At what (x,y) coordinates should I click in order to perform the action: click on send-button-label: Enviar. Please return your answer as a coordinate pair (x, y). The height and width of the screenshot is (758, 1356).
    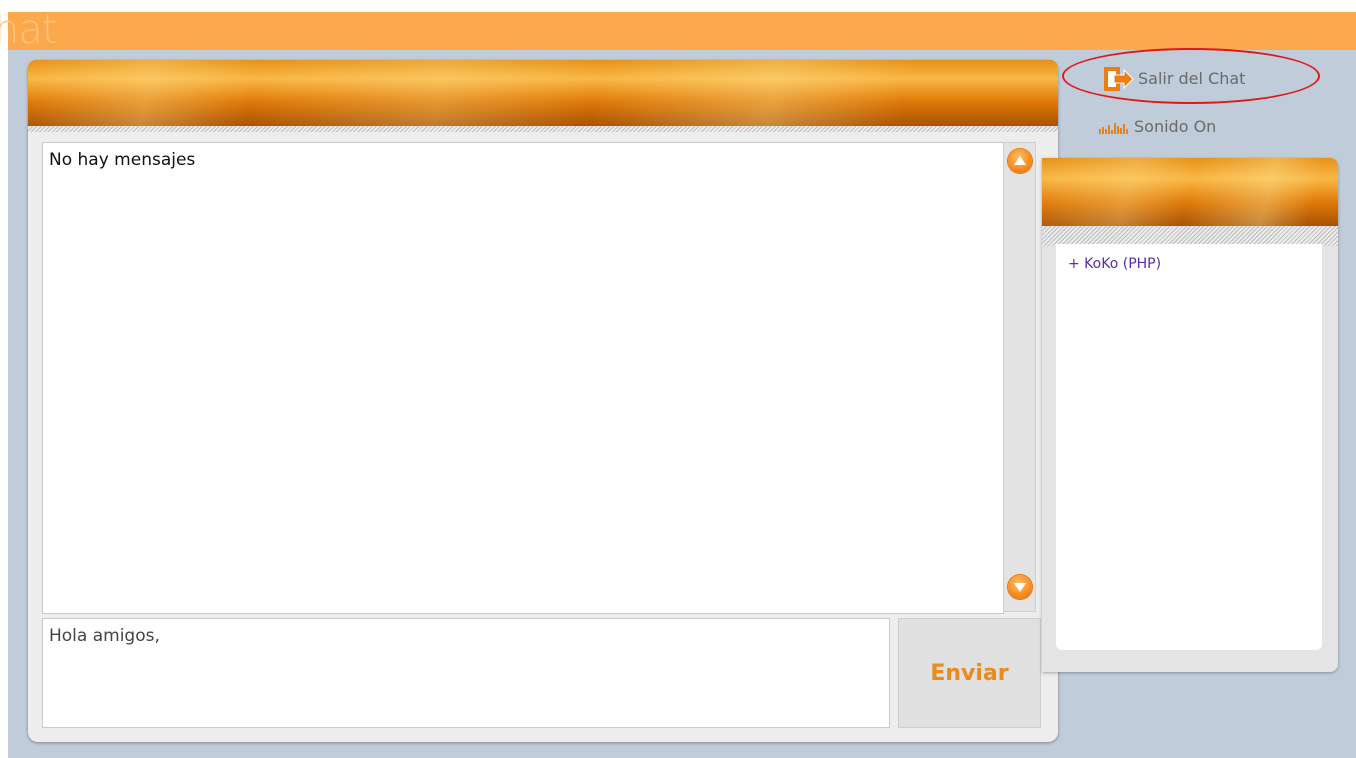
    Looking at the image, I should click on (969, 673).